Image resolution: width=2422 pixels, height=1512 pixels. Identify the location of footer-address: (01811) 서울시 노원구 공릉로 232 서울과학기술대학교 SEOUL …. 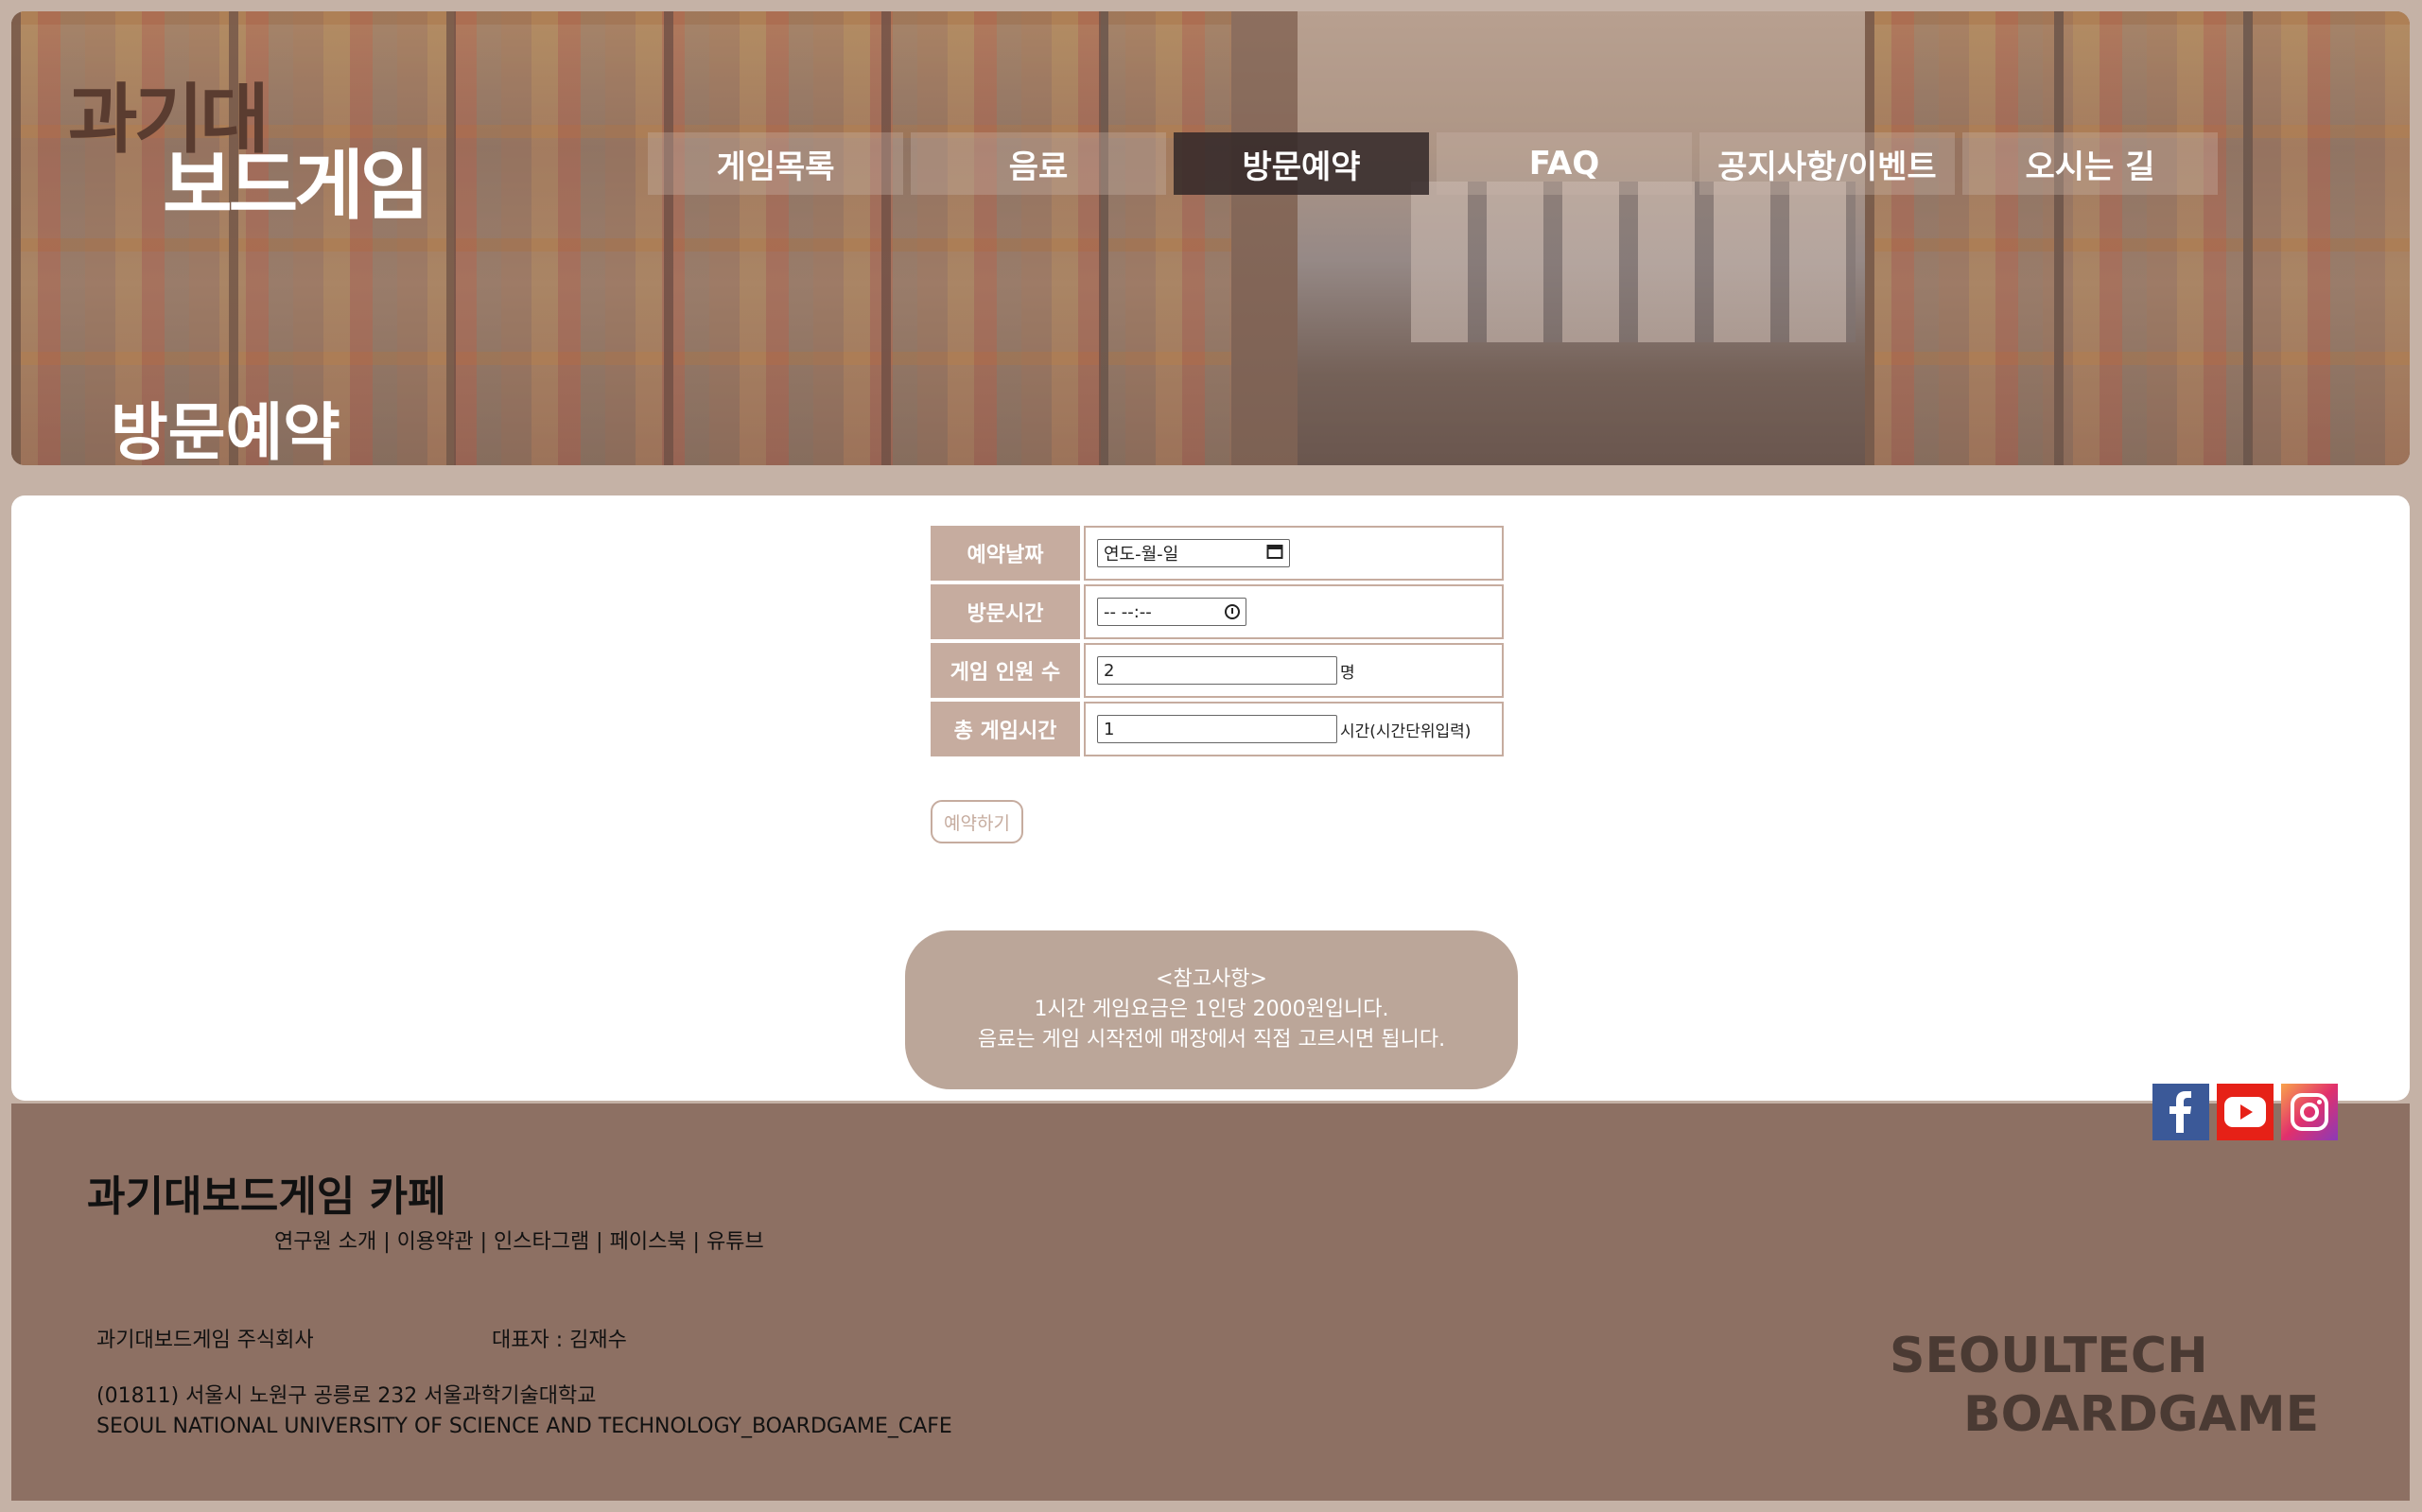
(524, 1412).